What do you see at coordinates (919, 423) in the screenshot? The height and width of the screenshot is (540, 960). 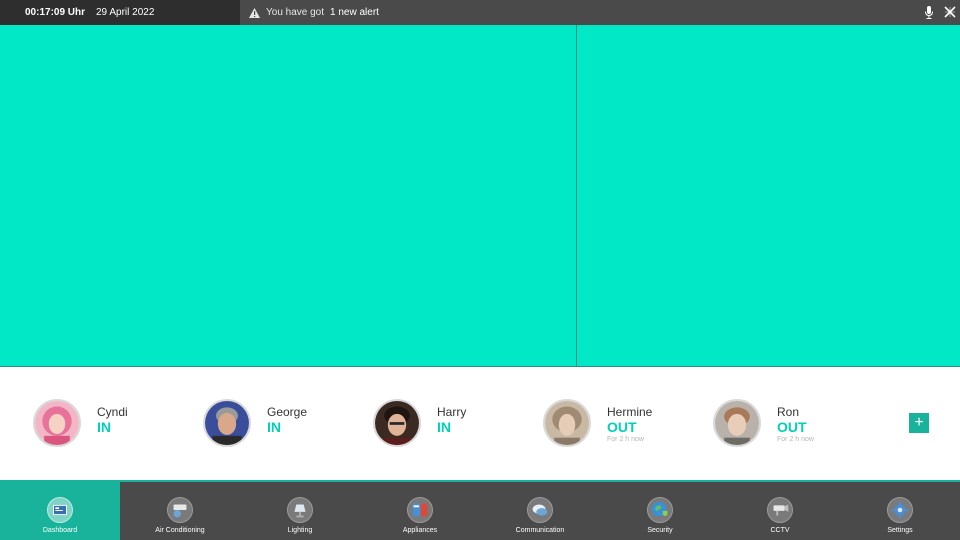 I see `add-resident-button: +` at bounding box center [919, 423].